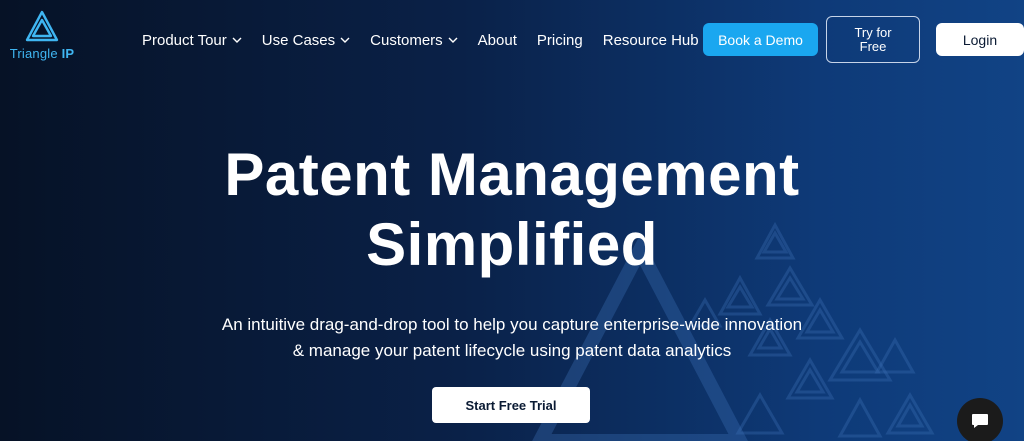  I want to click on nav-item-customers: Customers, so click(414, 40).